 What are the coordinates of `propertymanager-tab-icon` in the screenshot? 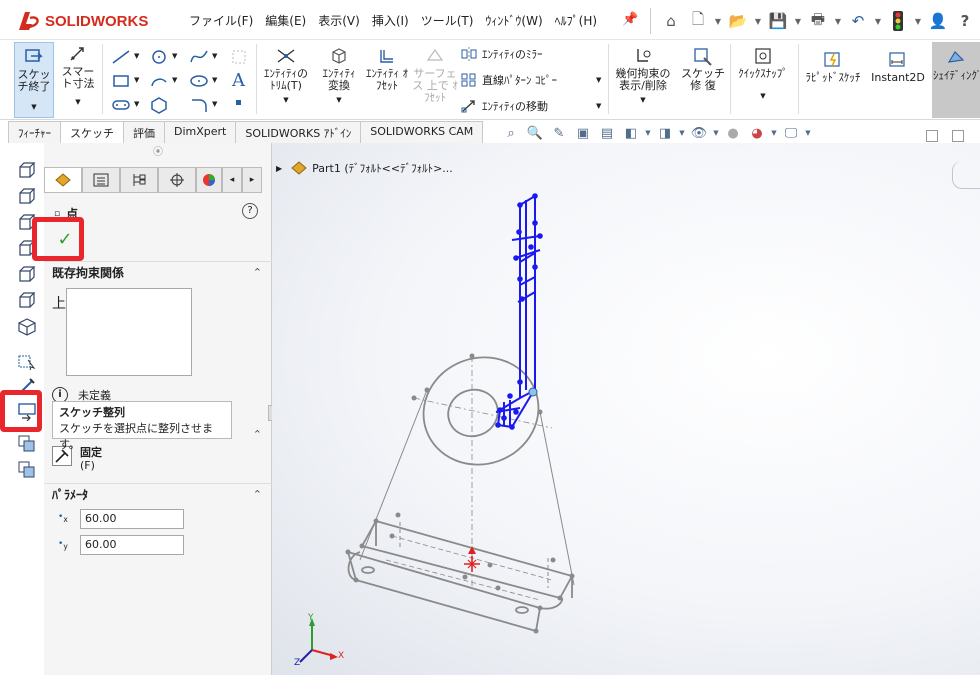 It's located at (101, 180).